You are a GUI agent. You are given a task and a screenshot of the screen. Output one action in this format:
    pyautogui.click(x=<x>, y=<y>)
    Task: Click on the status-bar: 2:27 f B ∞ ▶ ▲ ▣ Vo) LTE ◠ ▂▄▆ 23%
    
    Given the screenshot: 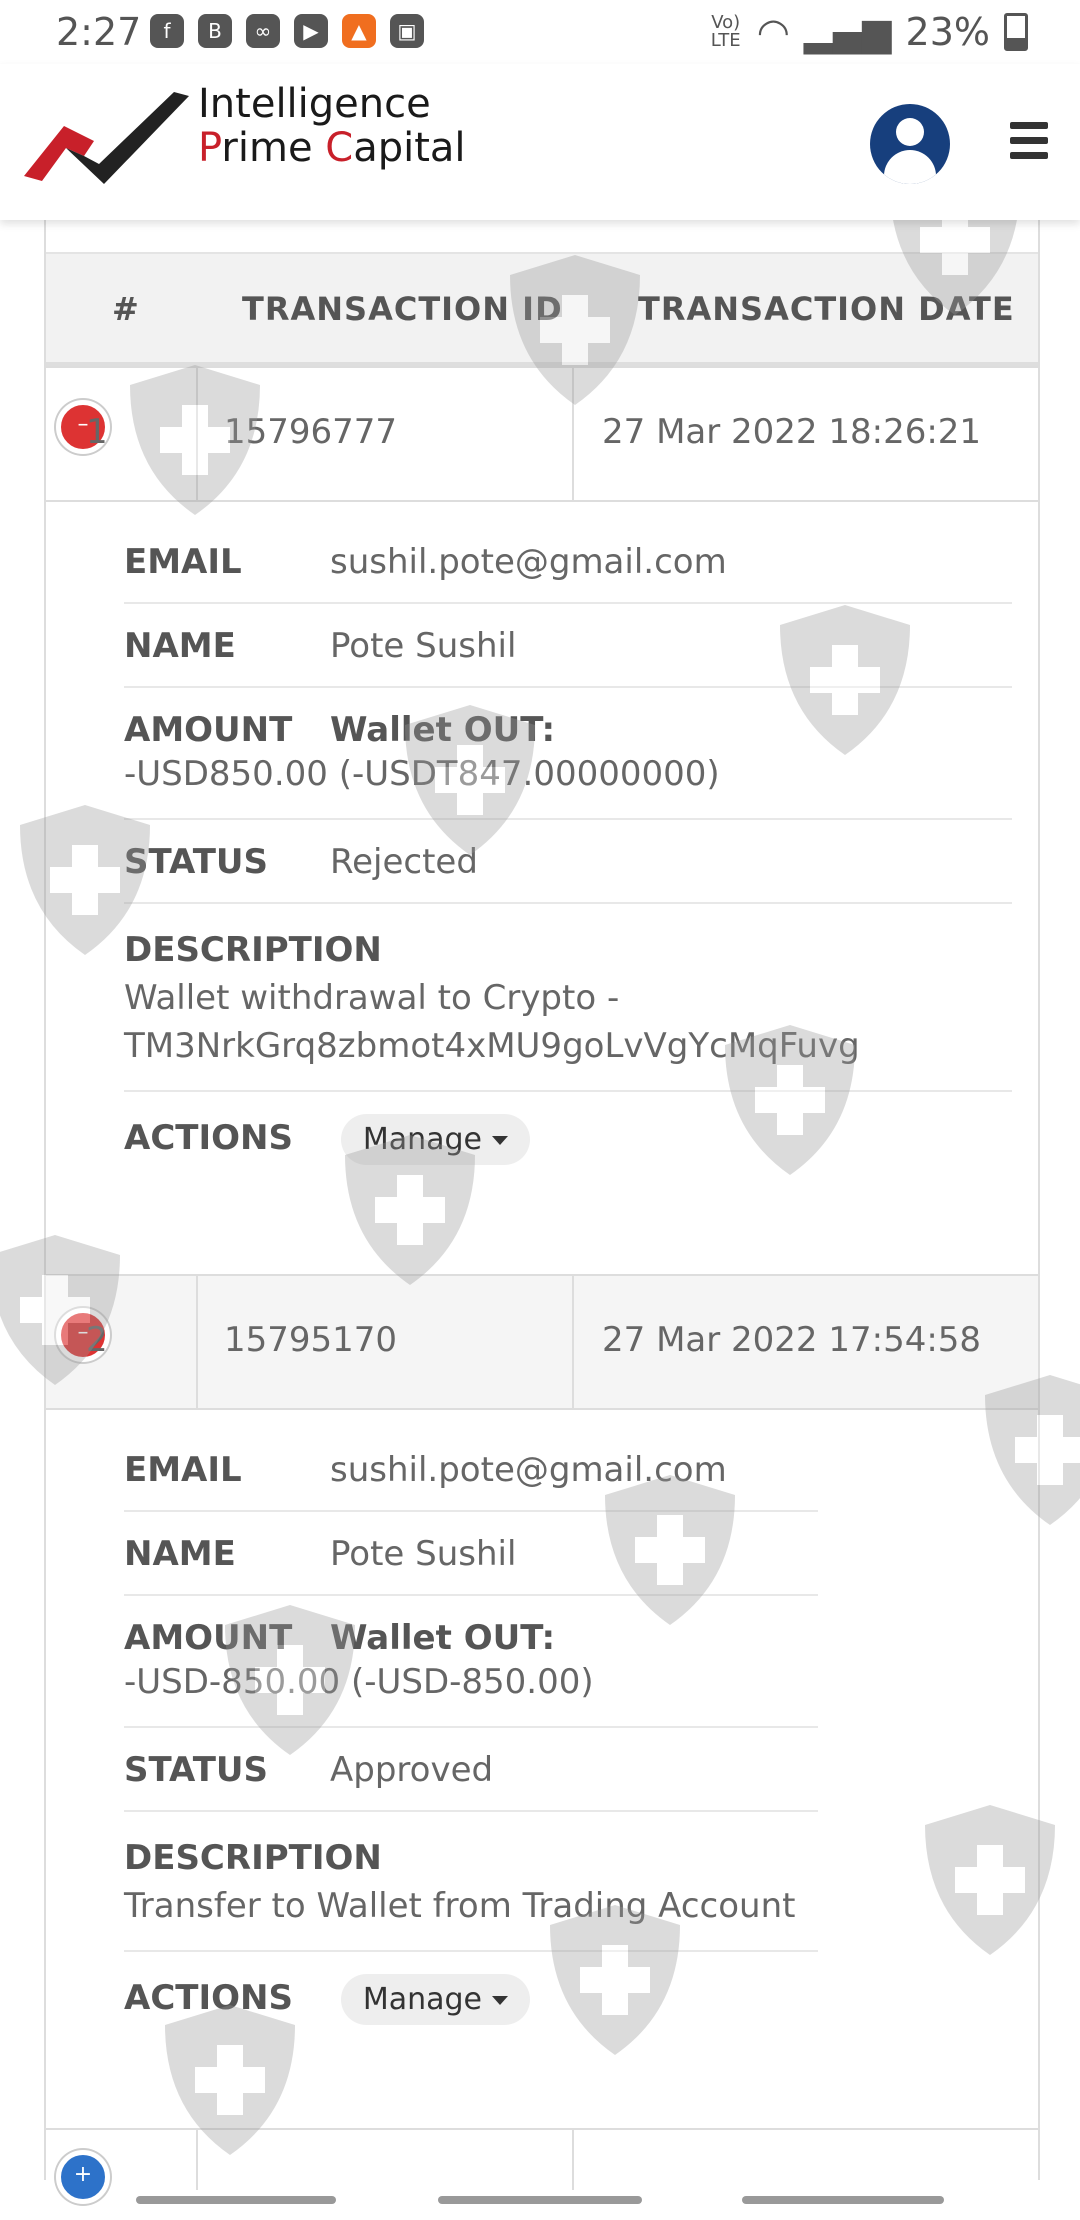 What is the action you would take?
    pyautogui.click(x=540, y=32)
    